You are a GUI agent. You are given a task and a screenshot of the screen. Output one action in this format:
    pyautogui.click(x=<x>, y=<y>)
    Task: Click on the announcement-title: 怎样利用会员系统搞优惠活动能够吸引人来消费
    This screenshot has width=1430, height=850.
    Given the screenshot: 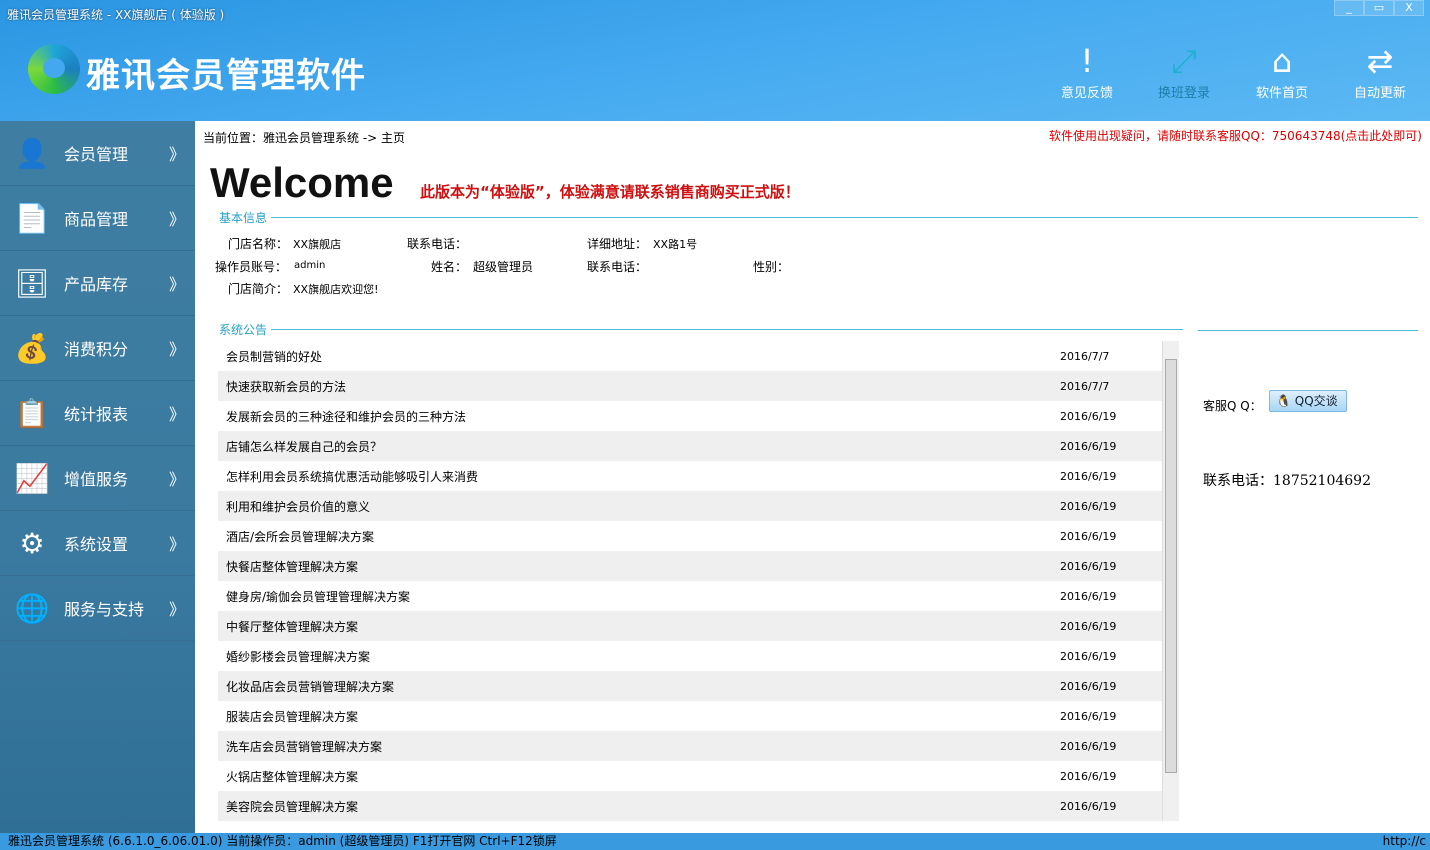 What is the action you would take?
    pyautogui.click(x=352, y=476)
    